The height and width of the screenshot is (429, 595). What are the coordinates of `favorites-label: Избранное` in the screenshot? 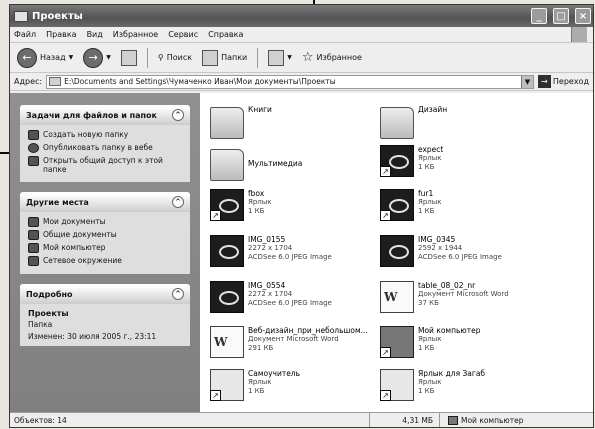 It's located at (339, 57).